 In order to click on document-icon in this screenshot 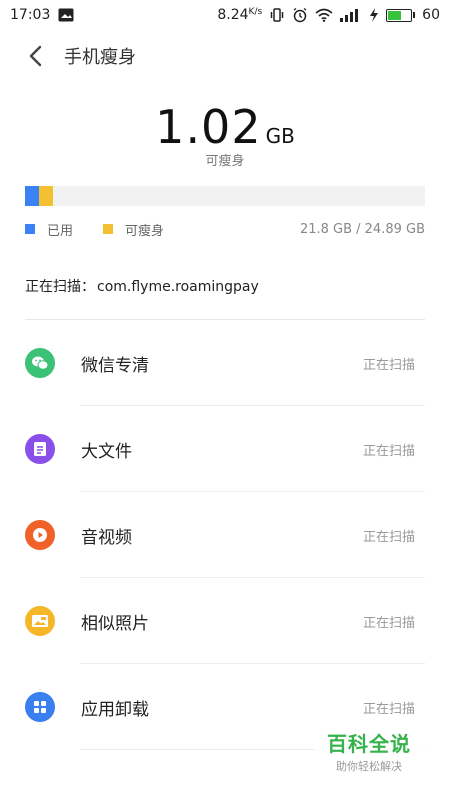, I will do `click(40, 449)`.